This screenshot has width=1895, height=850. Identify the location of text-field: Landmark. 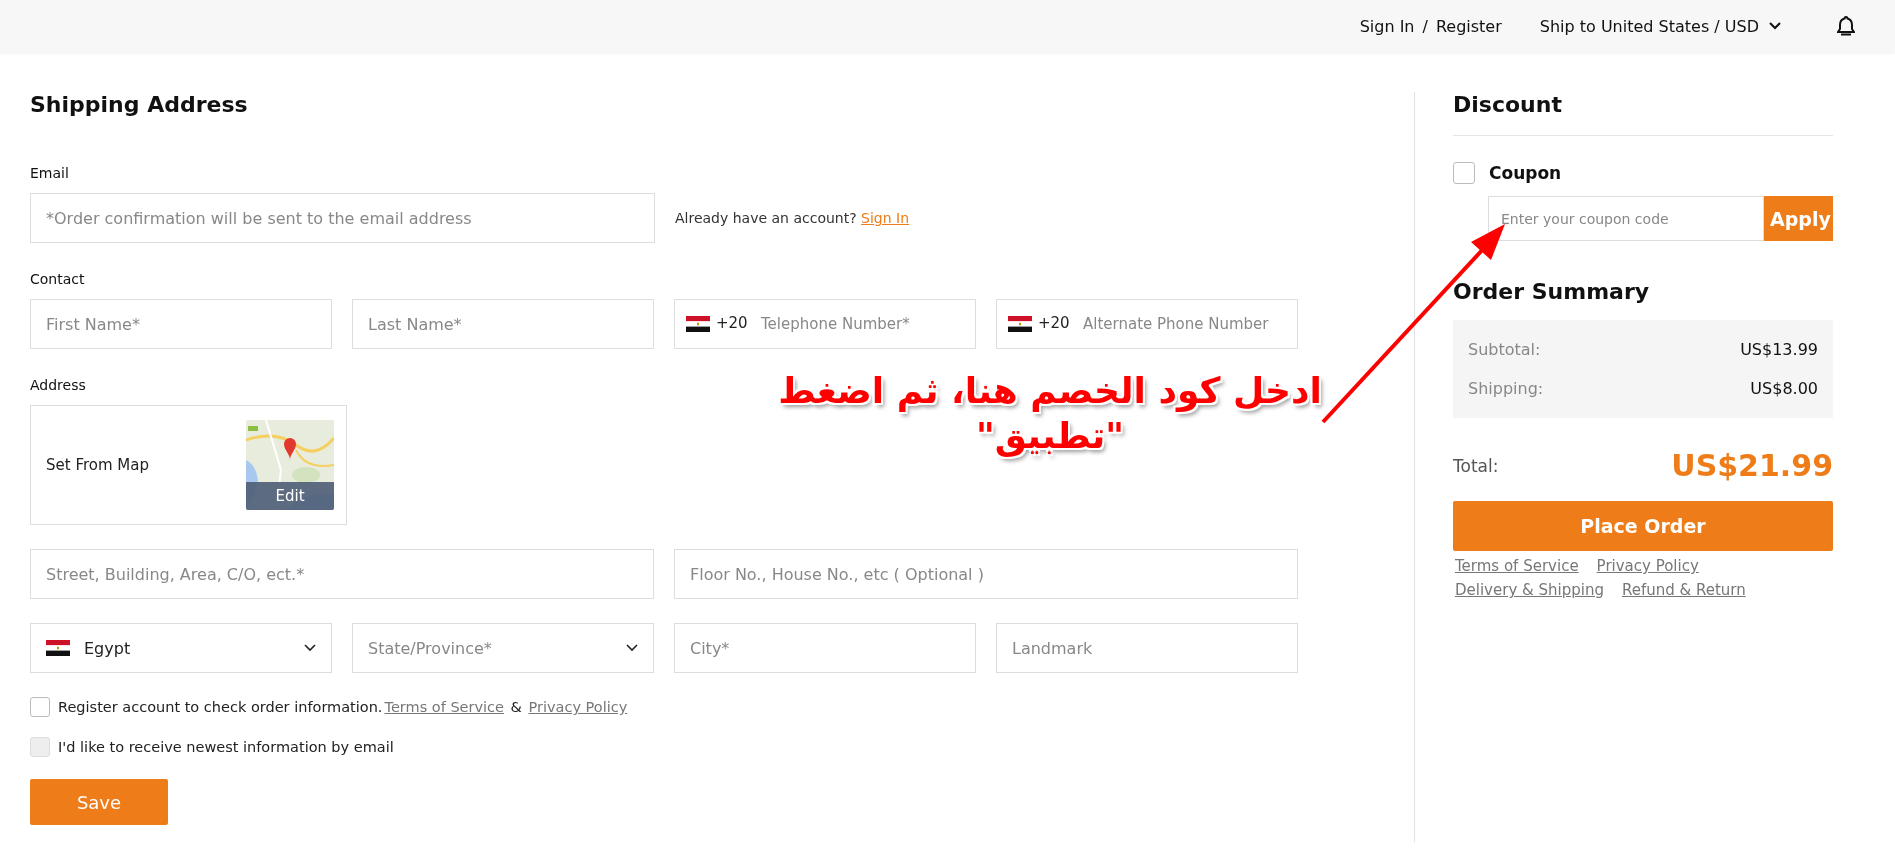
(1147, 648).